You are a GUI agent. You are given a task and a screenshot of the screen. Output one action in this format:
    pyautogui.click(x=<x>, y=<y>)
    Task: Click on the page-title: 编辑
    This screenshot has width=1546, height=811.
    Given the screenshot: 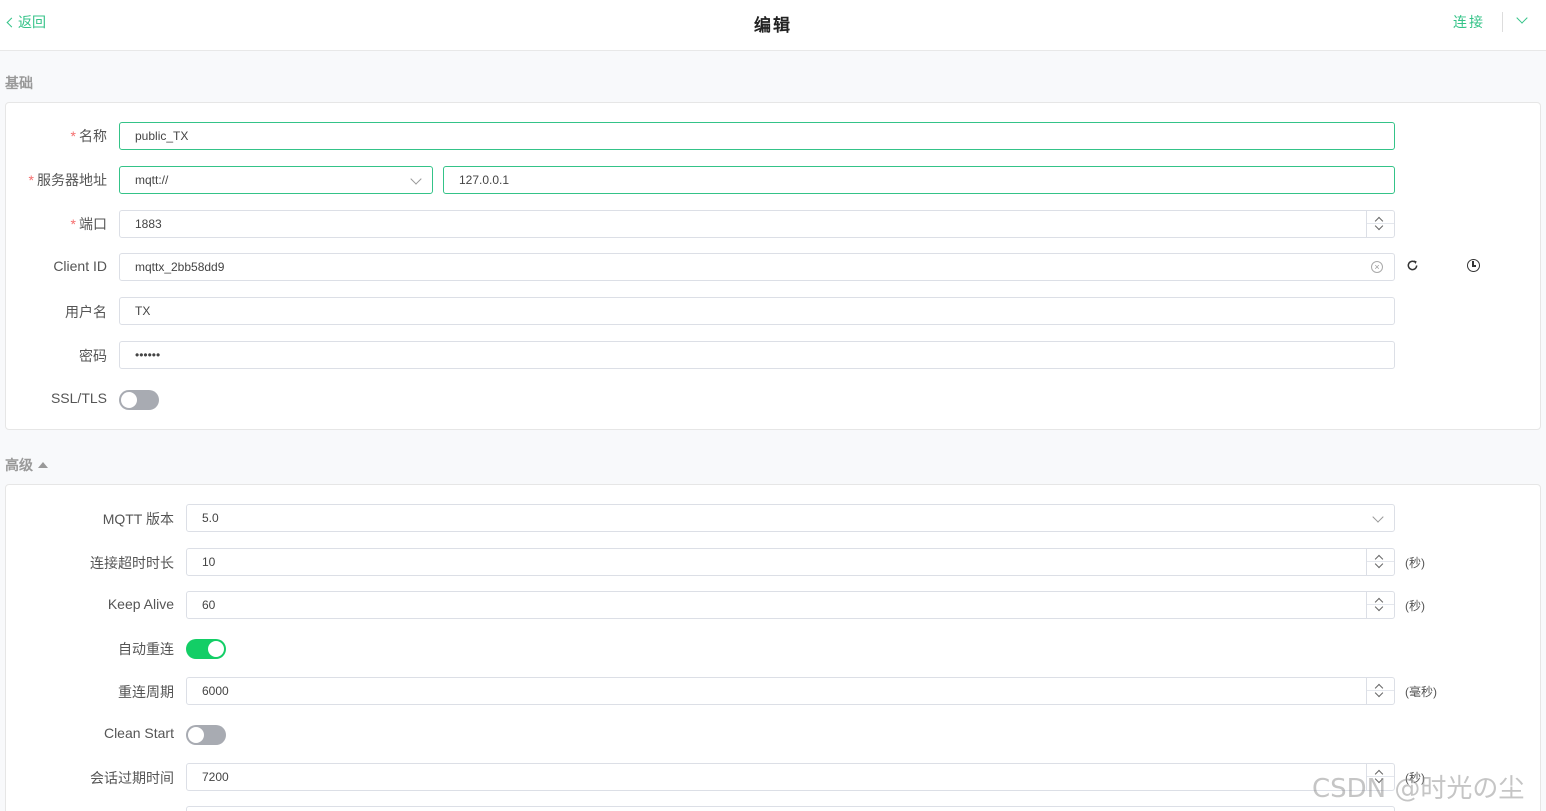 What is the action you would take?
    pyautogui.click(x=773, y=25)
    